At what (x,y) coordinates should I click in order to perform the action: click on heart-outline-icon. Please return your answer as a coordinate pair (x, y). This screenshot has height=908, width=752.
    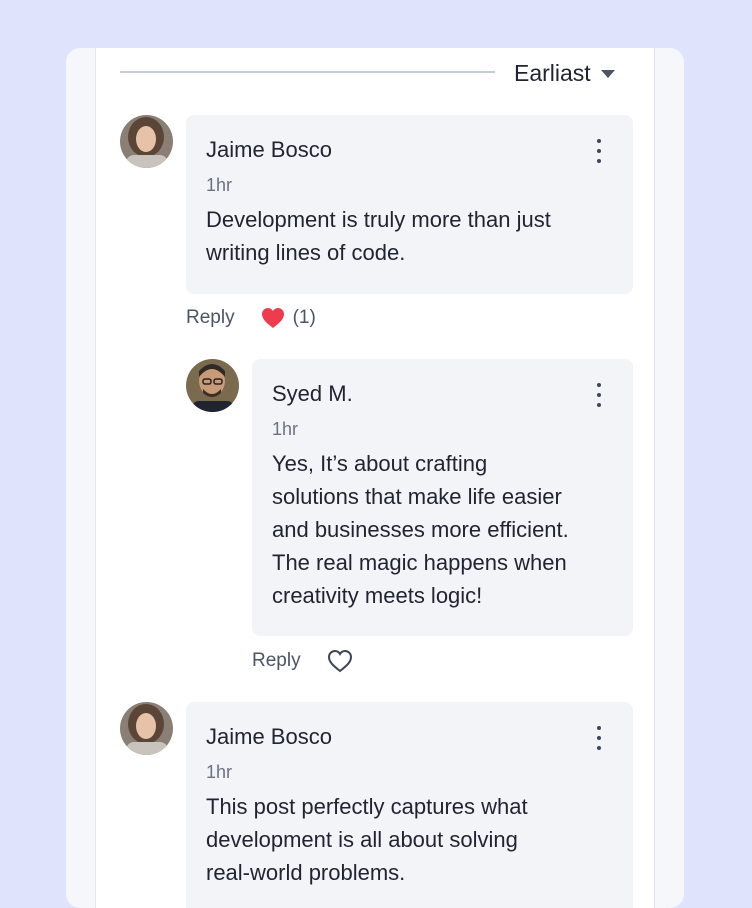
    Looking at the image, I should click on (339, 661).